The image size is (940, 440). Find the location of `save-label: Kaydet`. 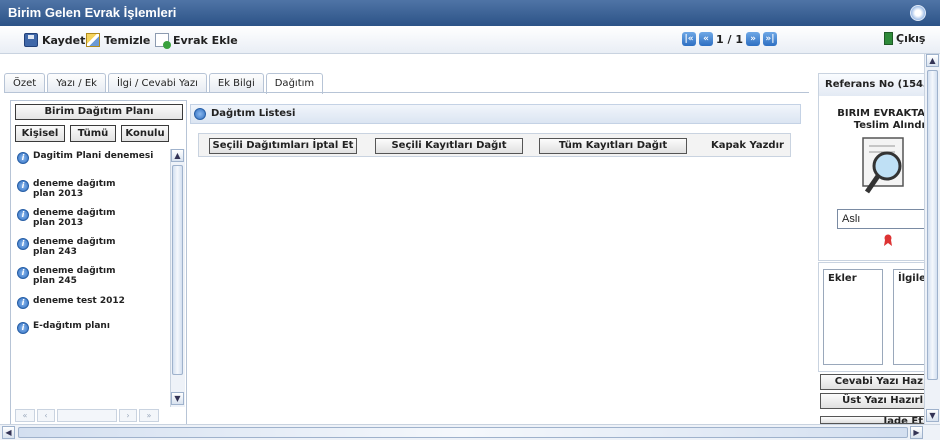

save-label: Kaydet is located at coordinates (64, 40).